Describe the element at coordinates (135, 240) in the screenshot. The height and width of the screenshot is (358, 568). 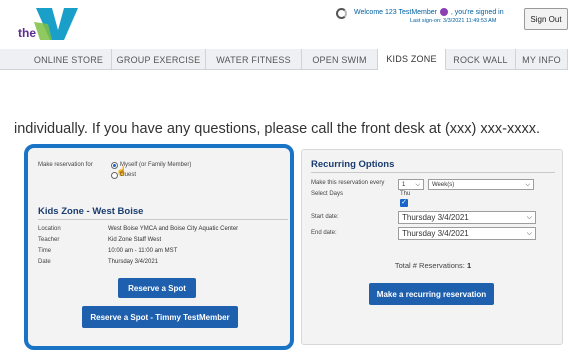
I see `teacher-value: Kid Zone Staff West` at that location.